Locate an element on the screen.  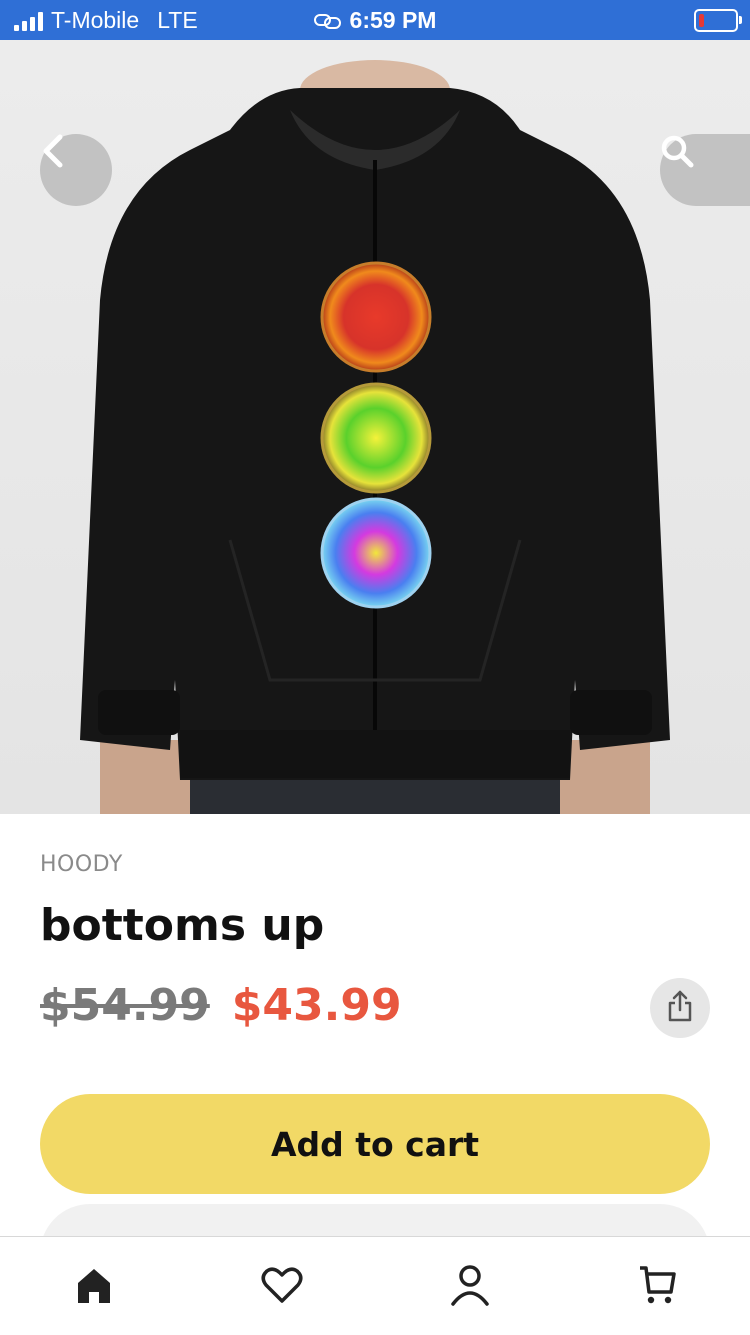
clock: 6:59 PM is located at coordinates (393, 20).